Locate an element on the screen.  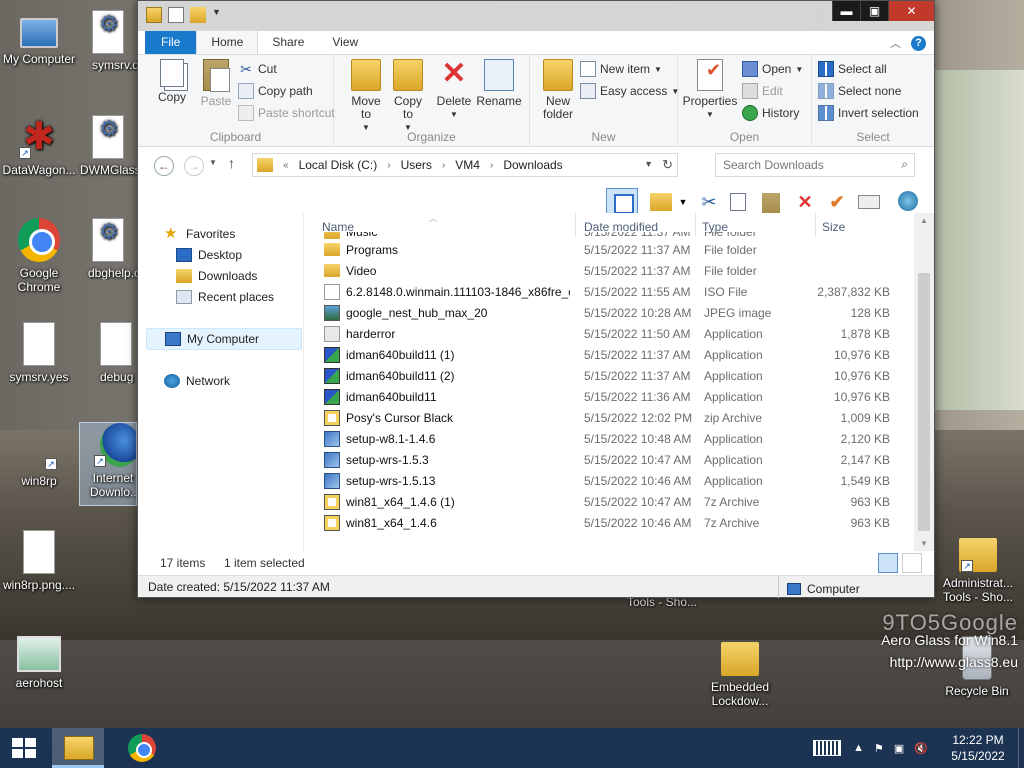
large-icons-view-button is located at coordinates (912, 563).